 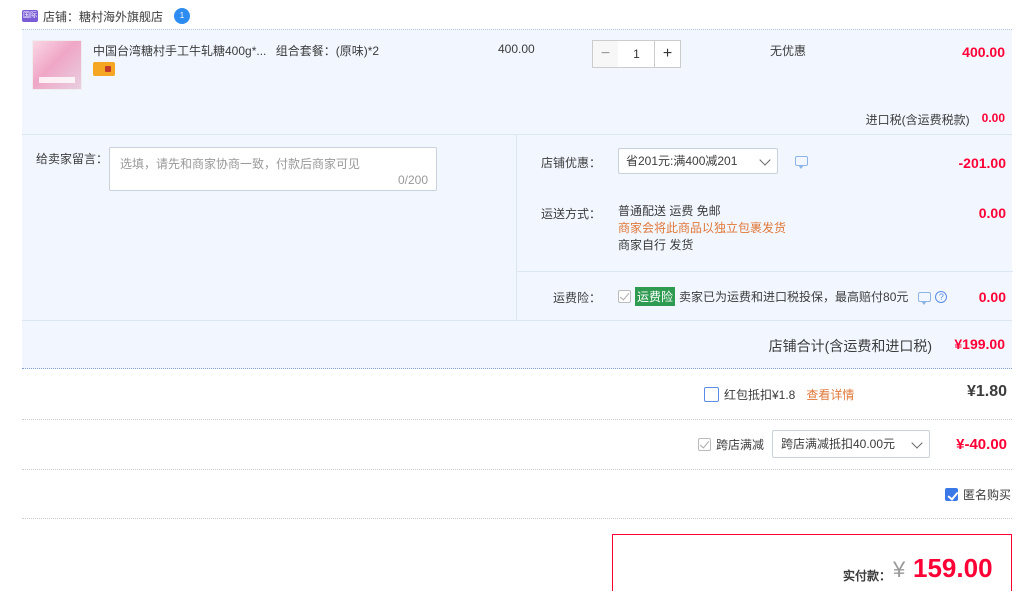 What do you see at coordinates (711, 394) in the screenshot?
I see `red-packet-checkbox` at bounding box center [711, 394].